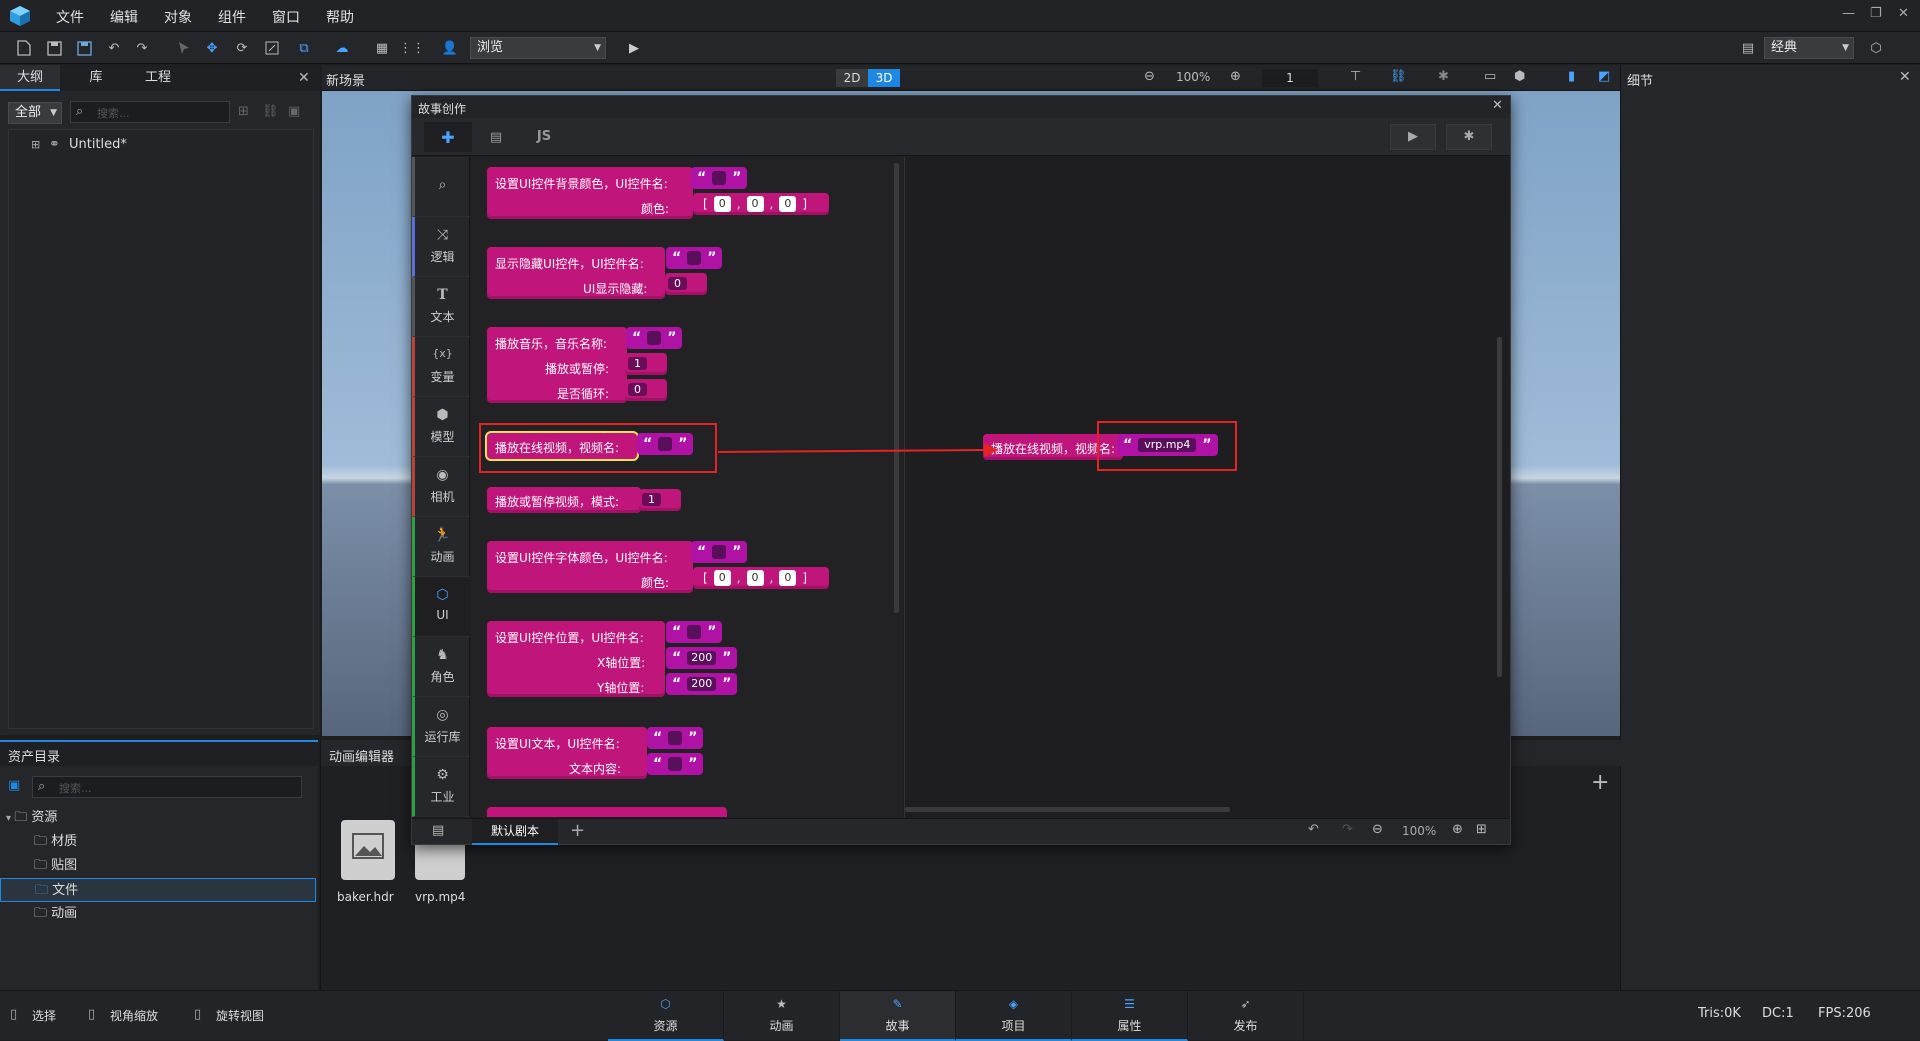 The image size is (1920, 1041). I want to click on save-all-icon, so click(84, 48).